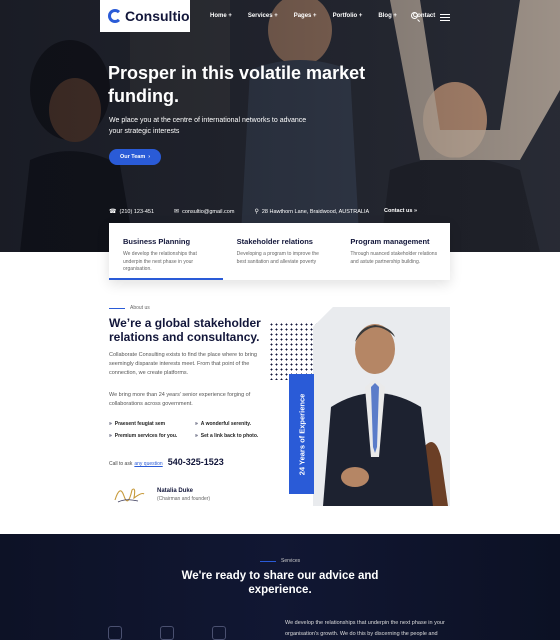 The width and height of the screenshot is (560, 640). Describe the element at coordinates (219, 633) in the screenshot. I see `target-icon` at that location.